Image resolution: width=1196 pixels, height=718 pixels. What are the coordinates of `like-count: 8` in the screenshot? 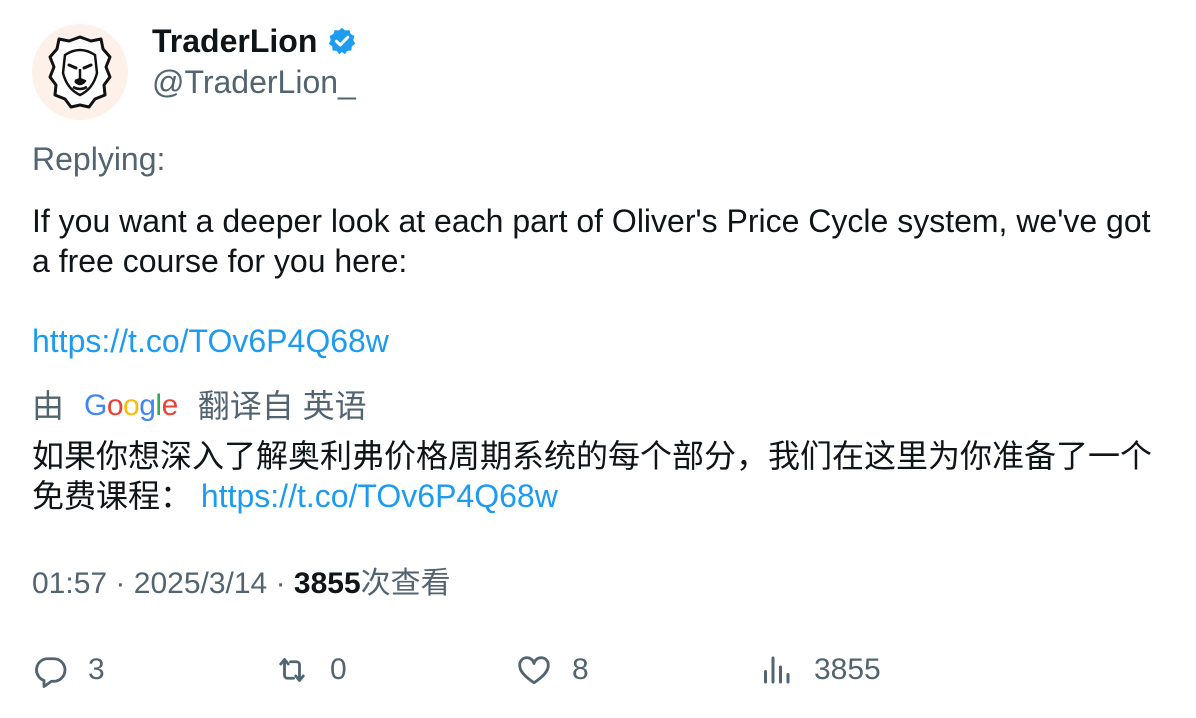 It's located at (580, 669).